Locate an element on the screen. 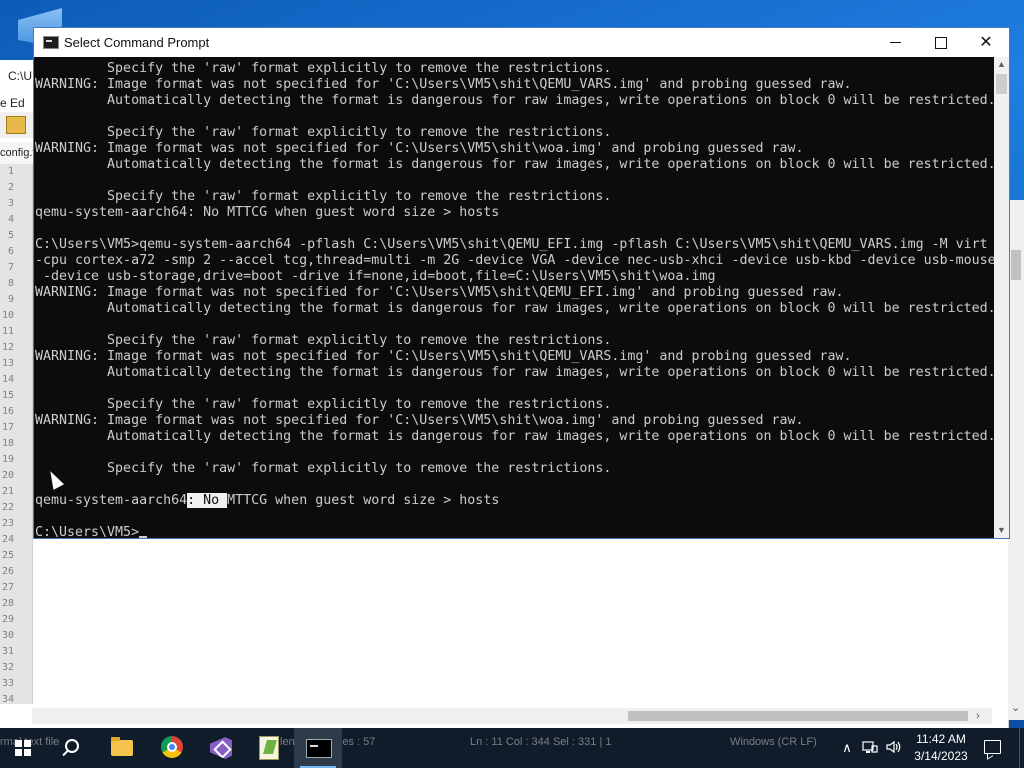  search-icon is located at coordinates (72, 746).